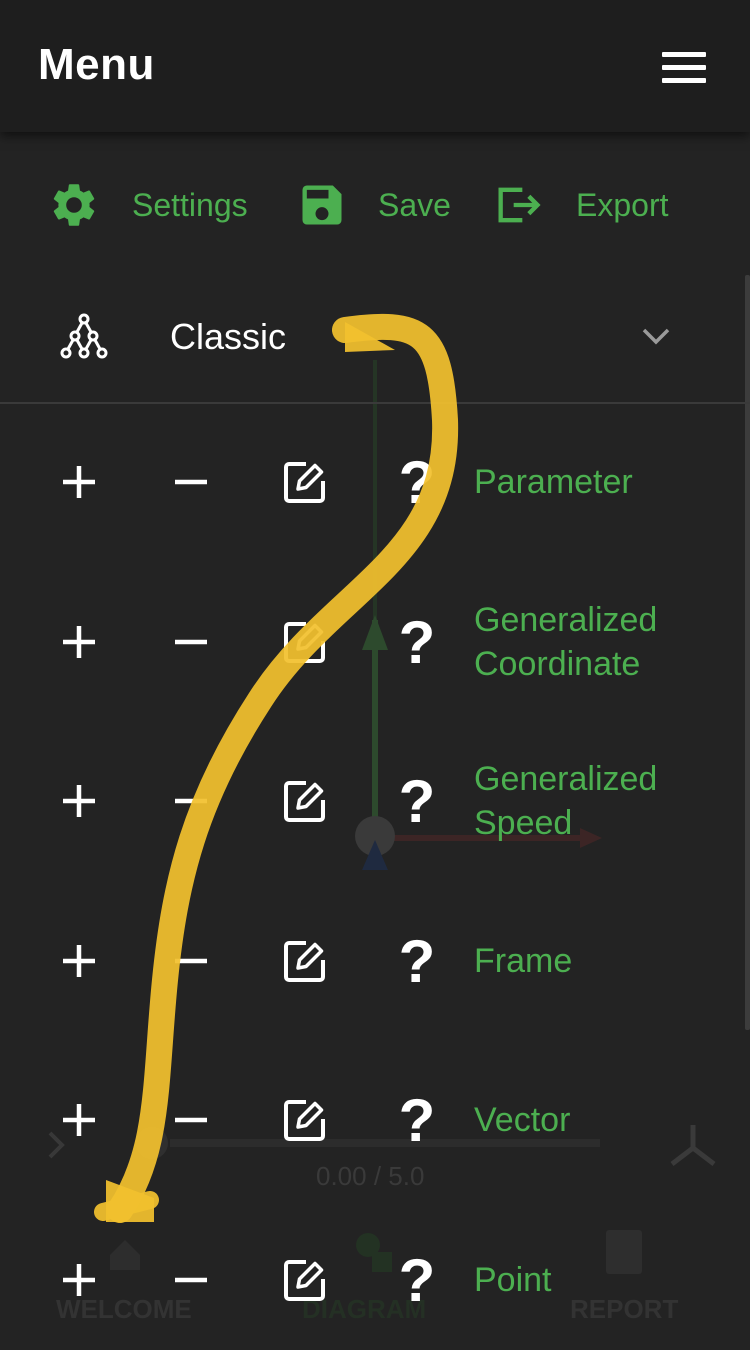 This screenshot has width=750, height=1350. I want to click on list-item: ? Parameter, so click(370, 482).